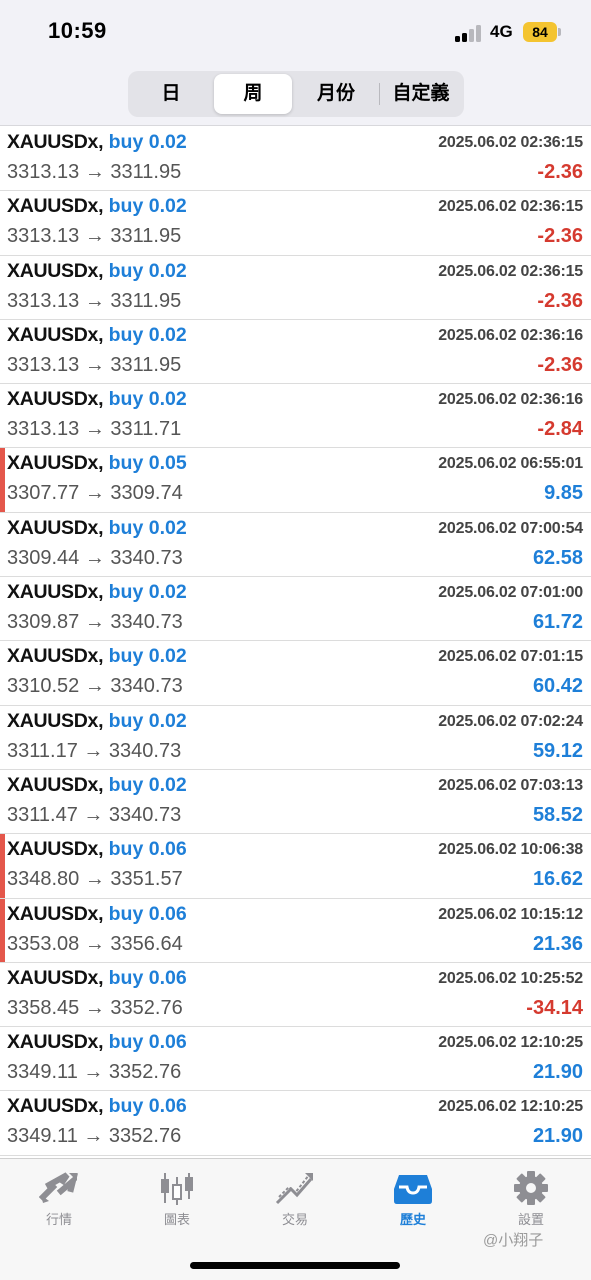 The image size is (591, 1280). I want to click on deal-profit: 21.36, so click(557, 943).